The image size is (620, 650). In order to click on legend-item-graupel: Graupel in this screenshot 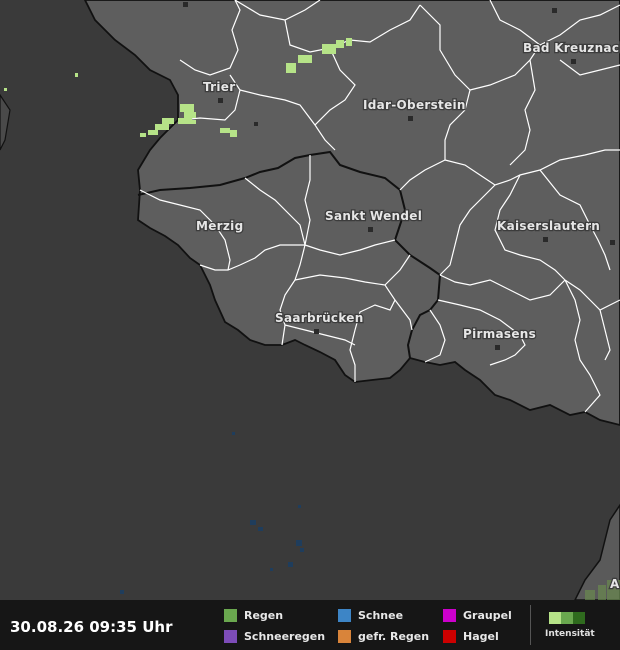, I will do `click(477, 615)`.